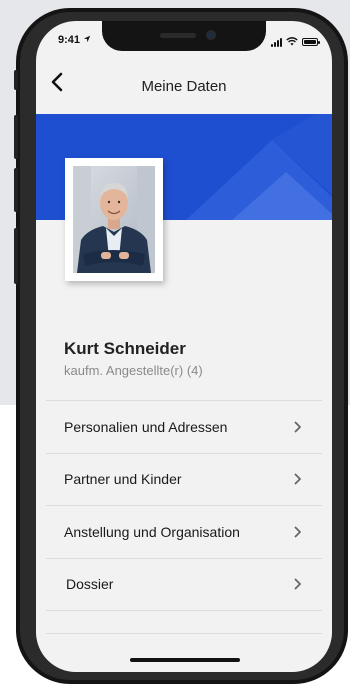  I want to click on status-time-text: 9:41, so click(69, 40).